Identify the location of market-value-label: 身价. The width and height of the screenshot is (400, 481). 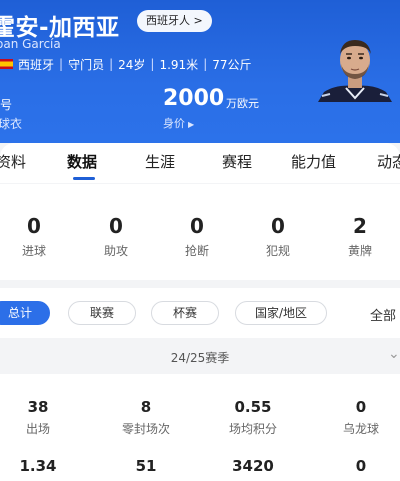
(174, 123).